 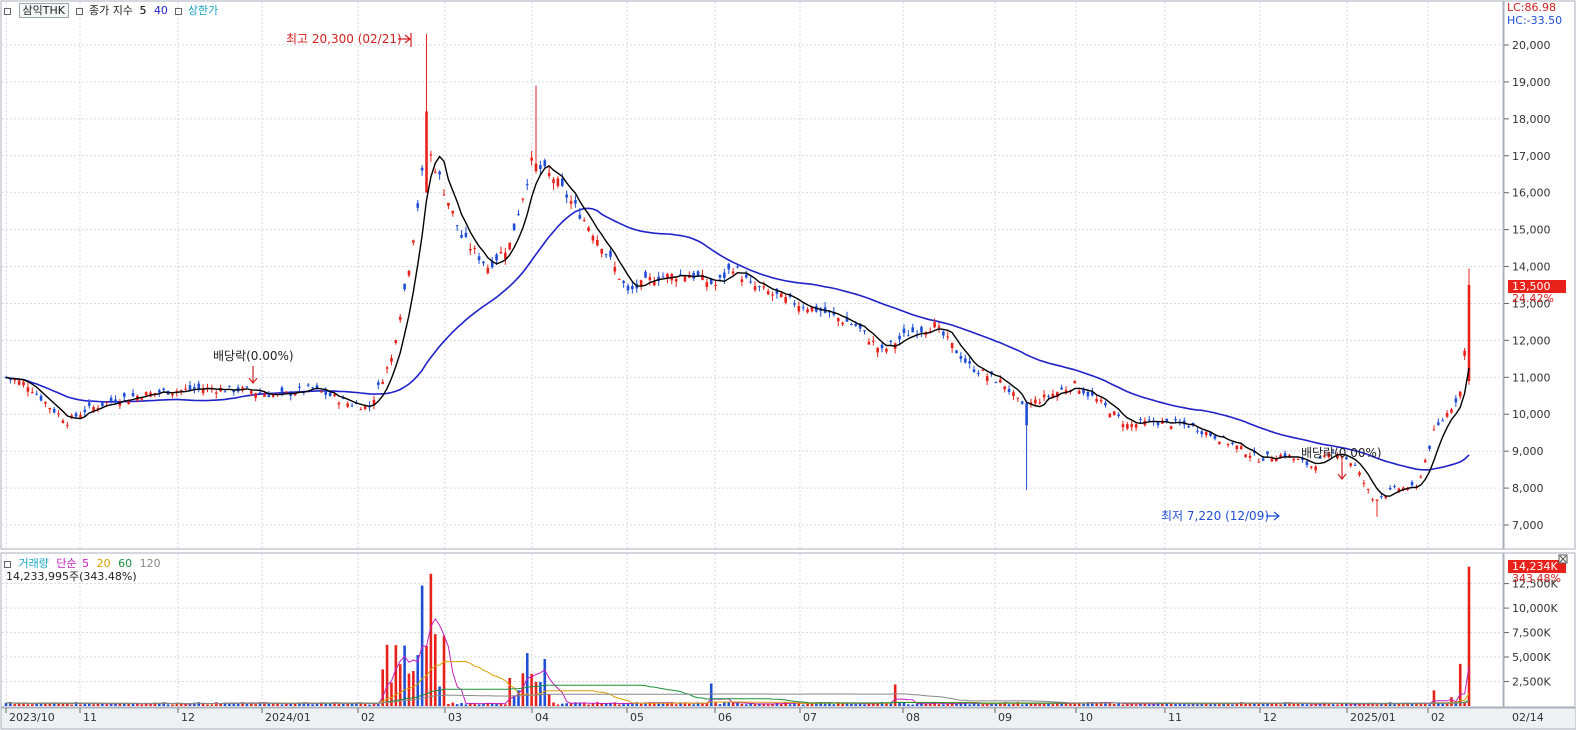 What do you see at coordinates (1531, 657) in the screenshot?
I see `vol-tick-label-3: 5,000K` at bounding box center [1531, 657].